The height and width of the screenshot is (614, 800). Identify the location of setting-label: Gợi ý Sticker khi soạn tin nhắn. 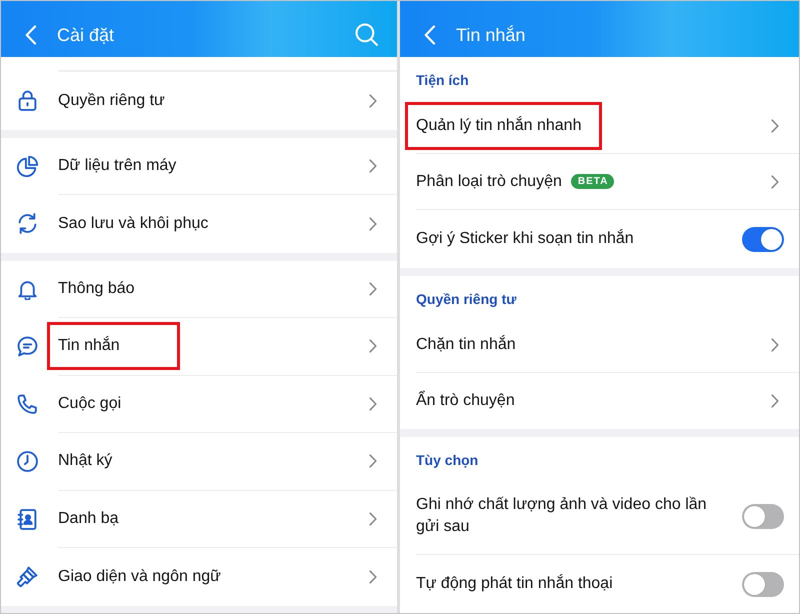
(525, 238).